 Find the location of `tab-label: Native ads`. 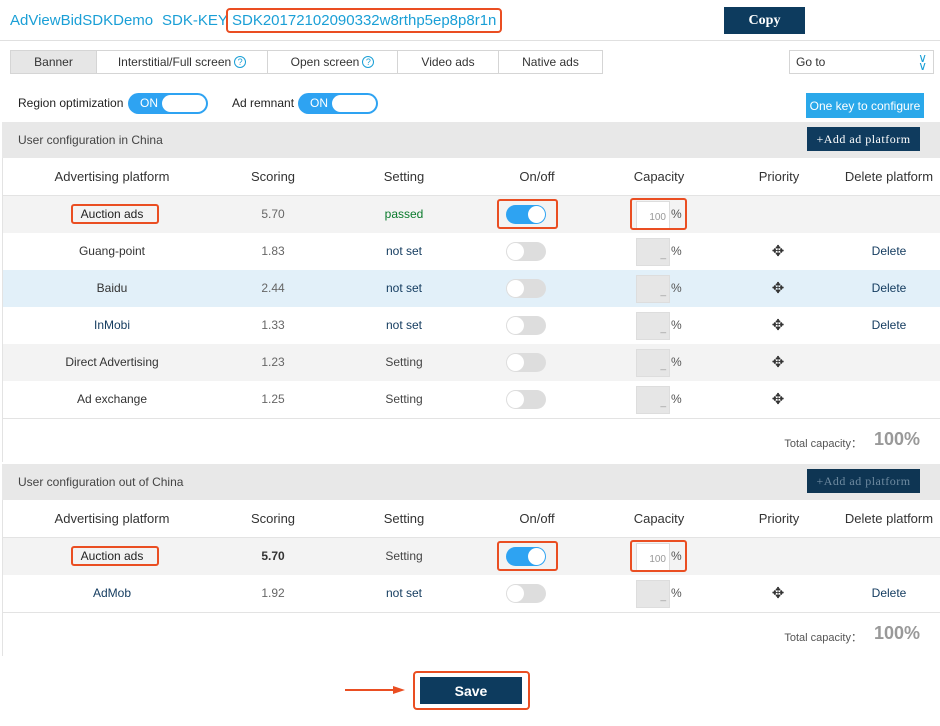

tab-label: Native ads is located at coordinates (550, 62).